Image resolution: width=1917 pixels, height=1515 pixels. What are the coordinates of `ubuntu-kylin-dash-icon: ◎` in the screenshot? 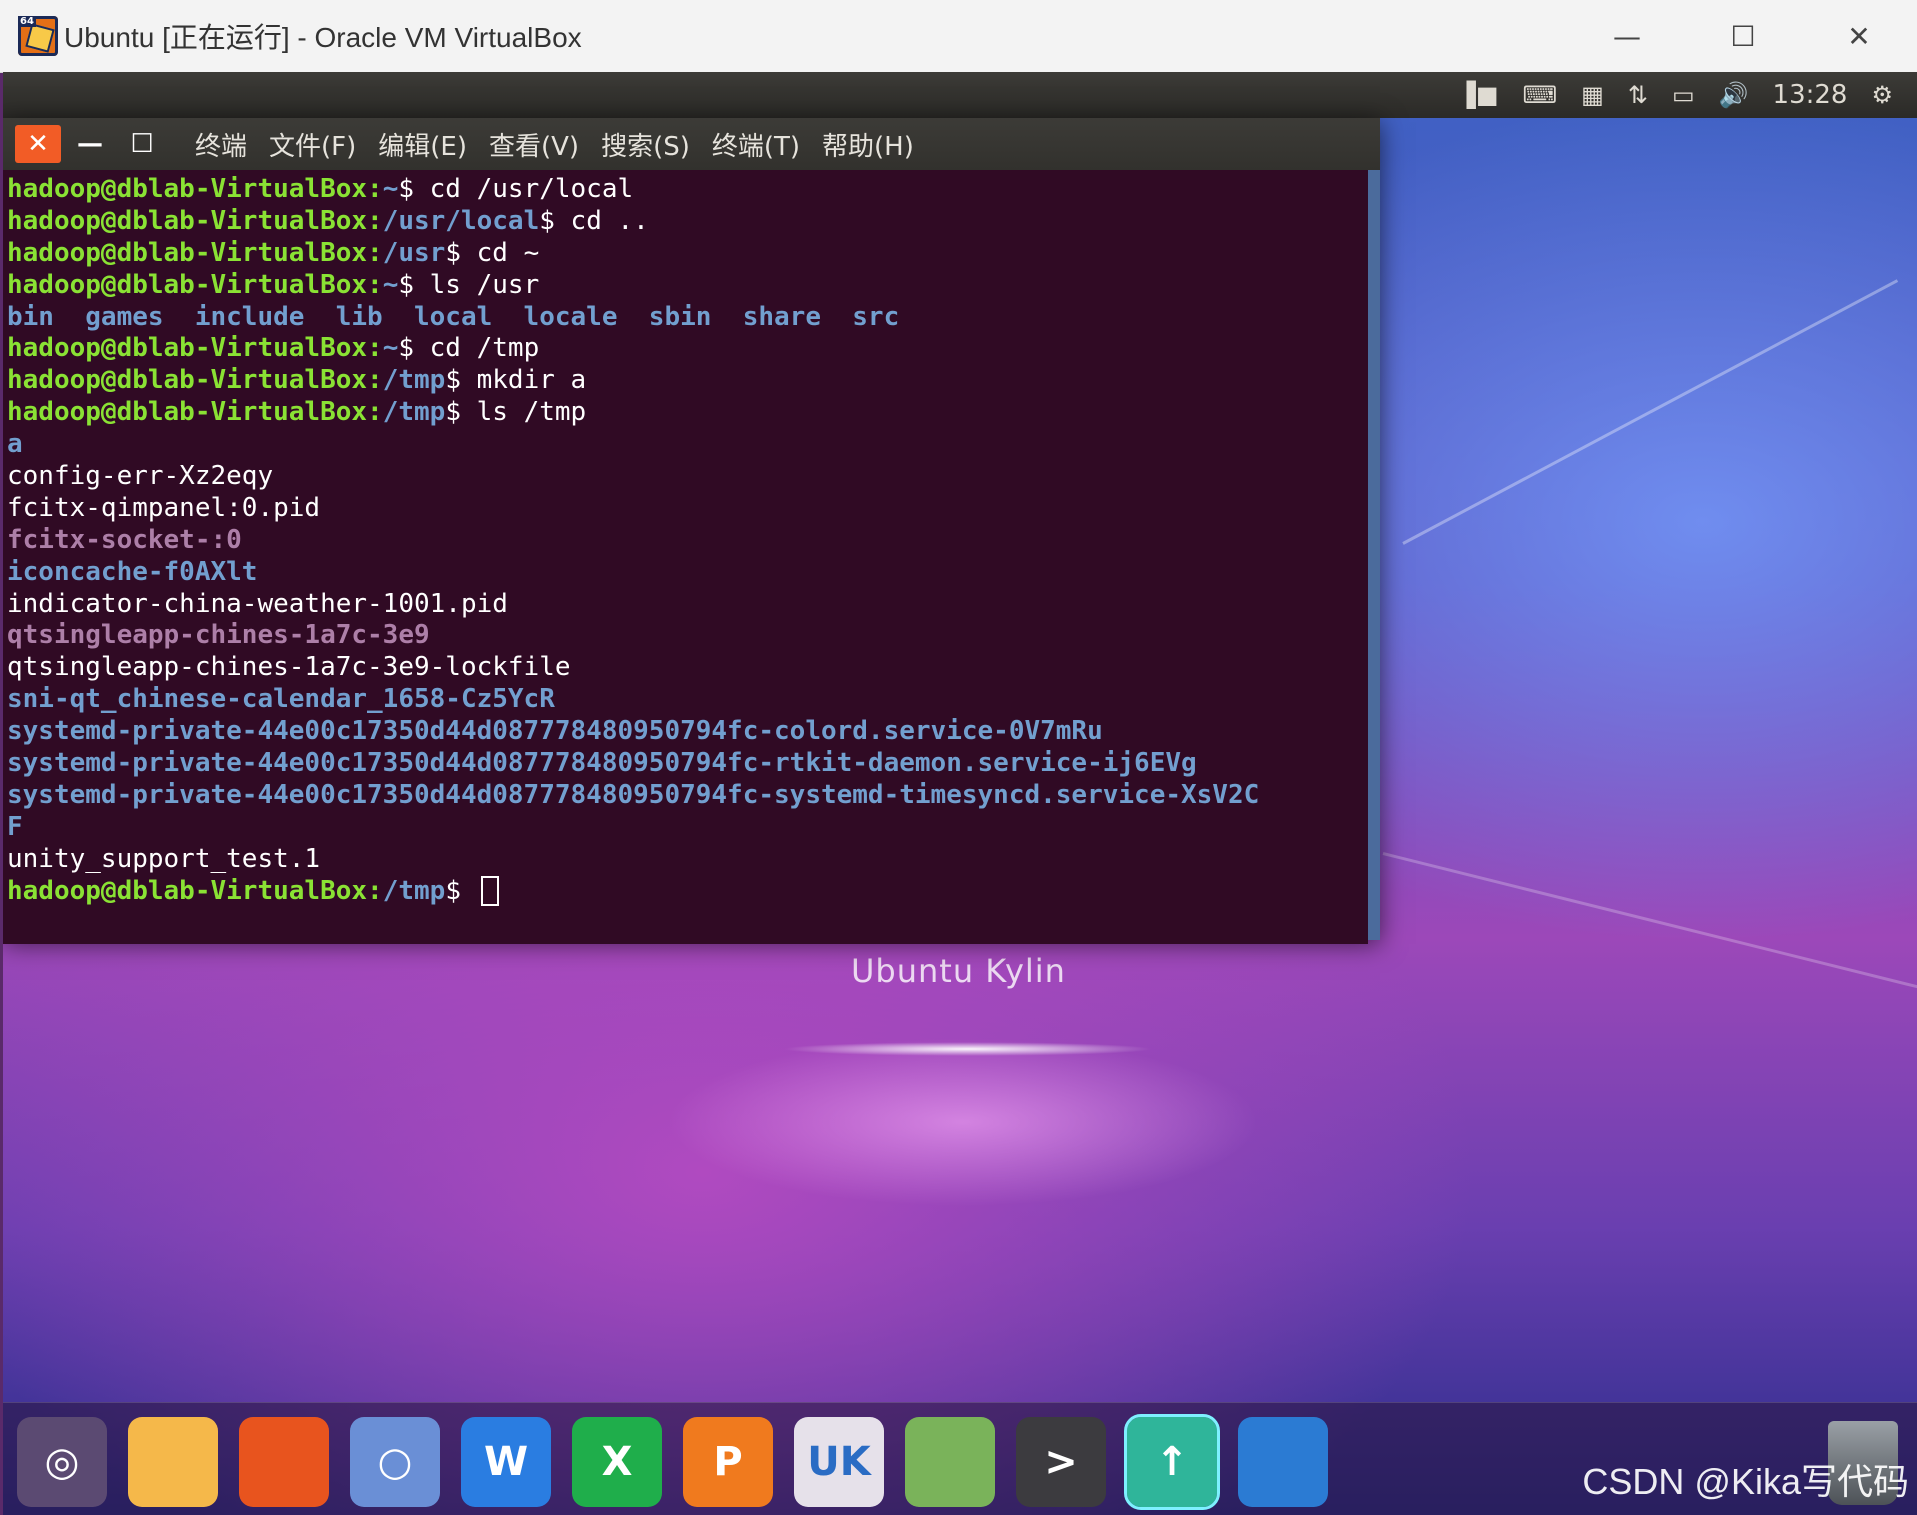 It's located at (62, 1462).